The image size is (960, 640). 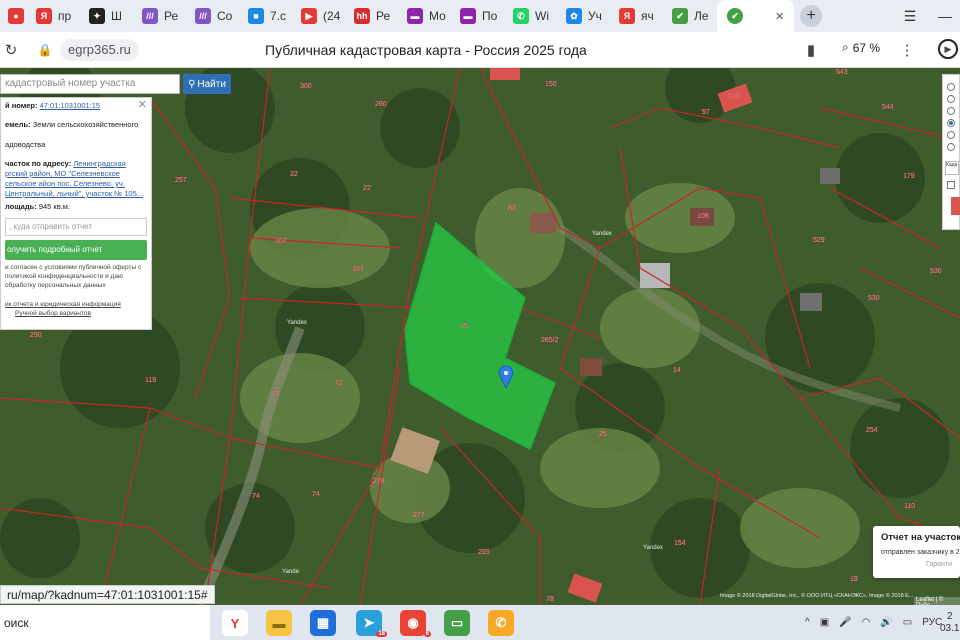 What do you see at coordinates (105, 622) in the screenshot?
I see `taskbar-search: оиск` at bounding box center [105, 622].